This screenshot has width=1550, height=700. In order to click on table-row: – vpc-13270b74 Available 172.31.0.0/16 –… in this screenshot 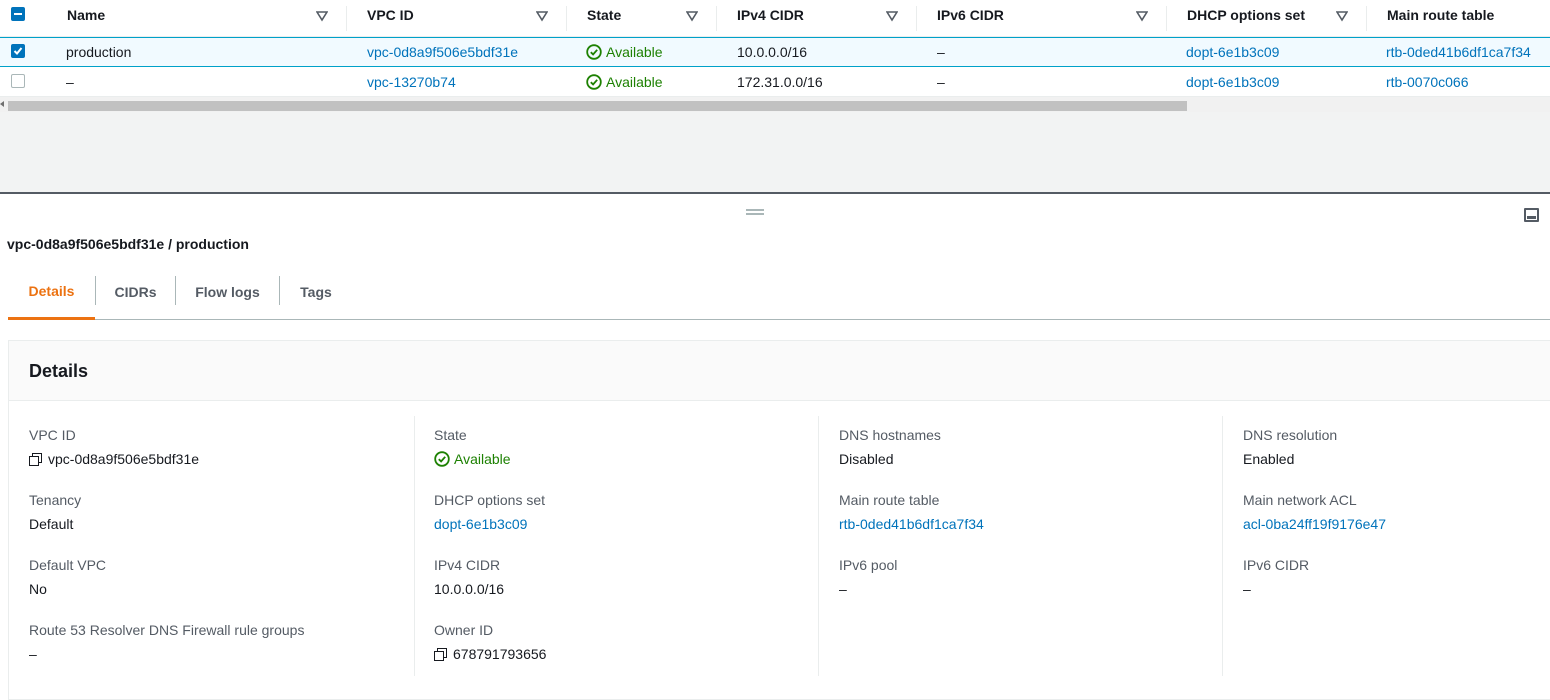, I will do `click(775, 82)`.